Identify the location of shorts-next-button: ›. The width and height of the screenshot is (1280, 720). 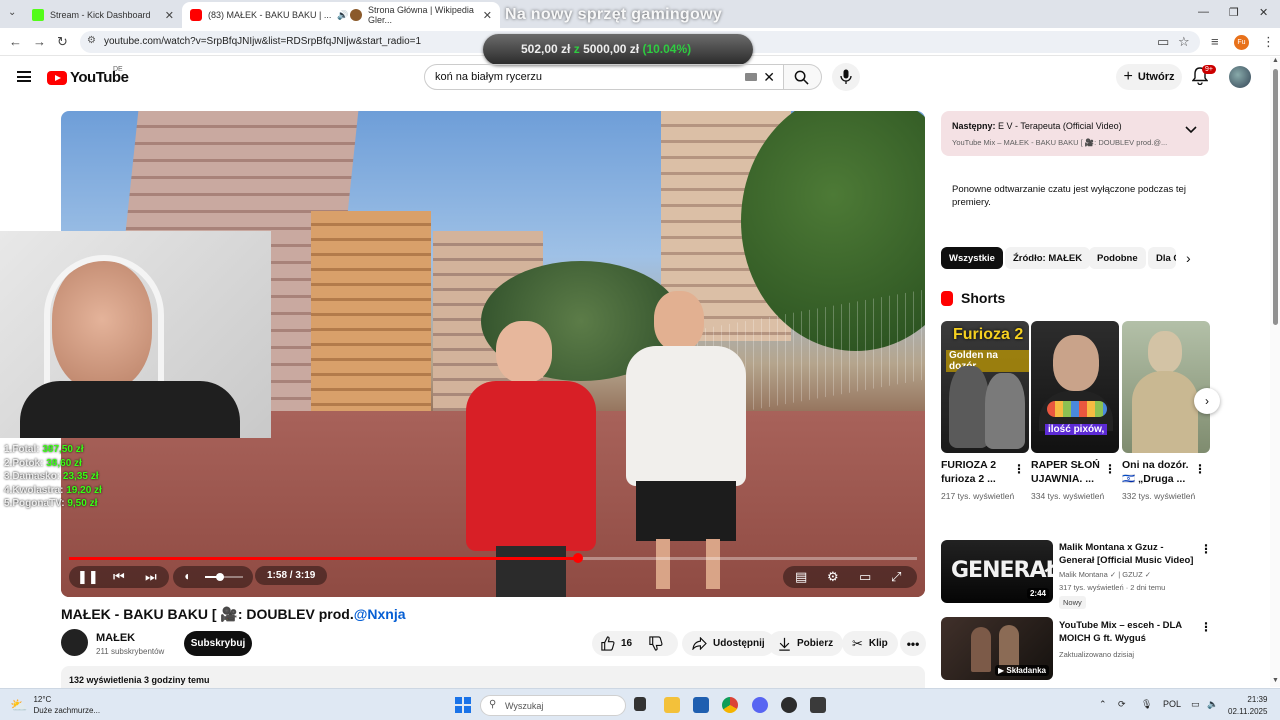
(1207, 401).